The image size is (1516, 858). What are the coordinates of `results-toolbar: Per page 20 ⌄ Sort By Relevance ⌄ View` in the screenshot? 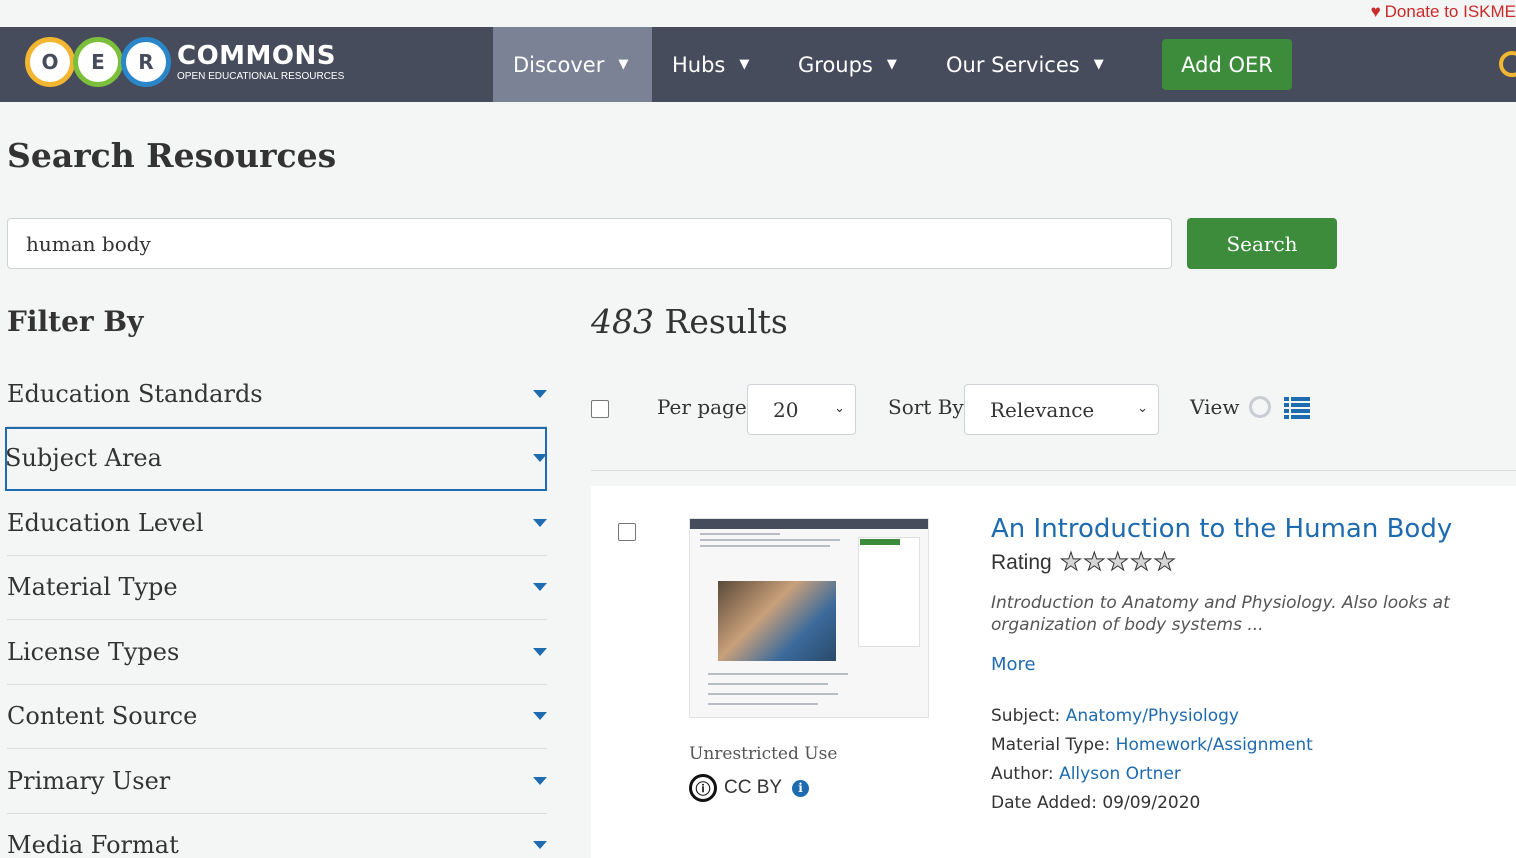 It's located at (1053, 409).